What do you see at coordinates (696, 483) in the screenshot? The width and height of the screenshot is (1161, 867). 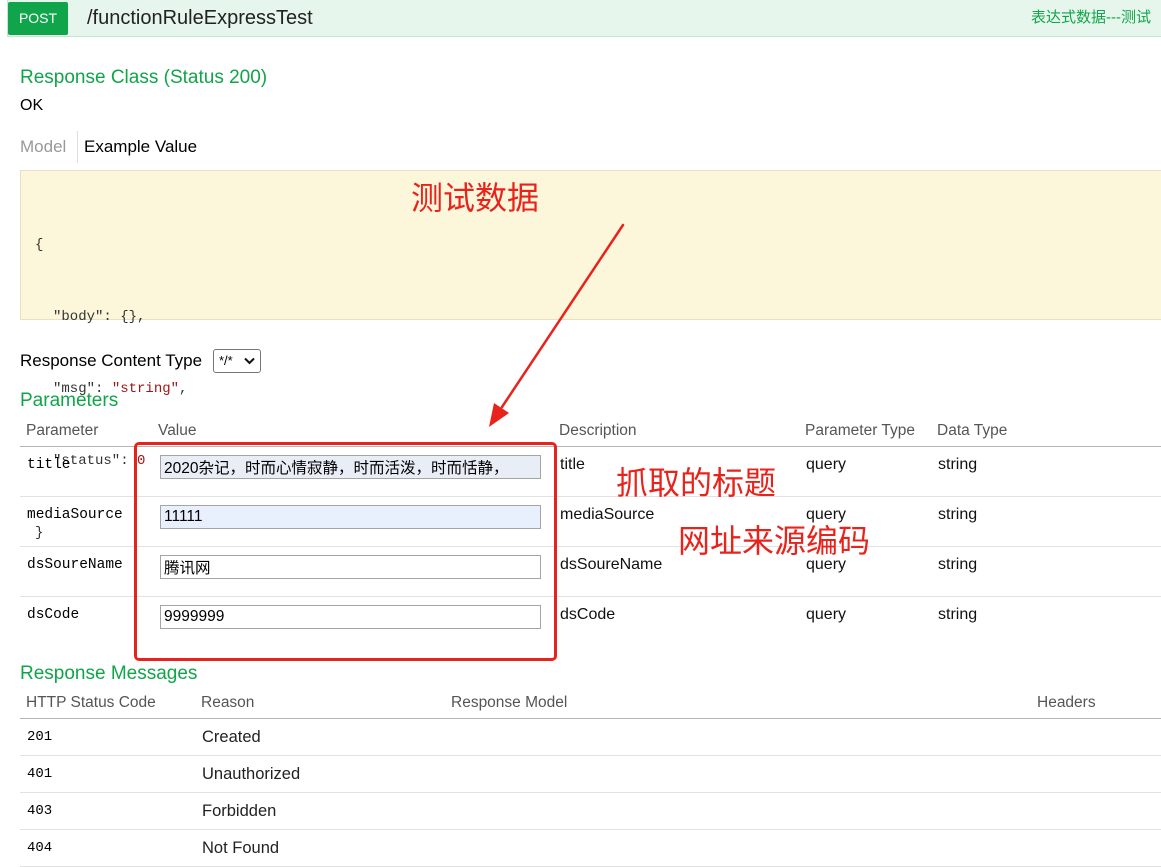 I see `annotation-scraped-title: 抓取的标题` at bounding box center [696, 483].